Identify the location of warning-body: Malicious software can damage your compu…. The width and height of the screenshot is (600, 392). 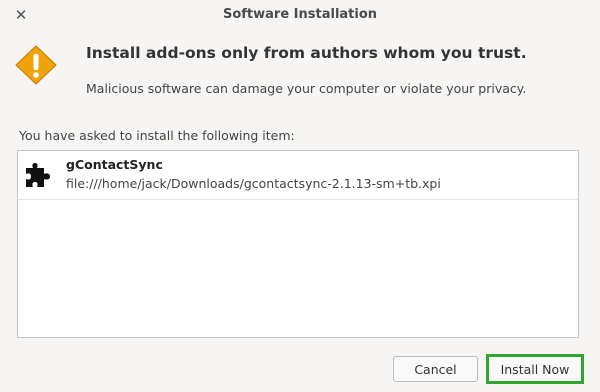
(306, 88).